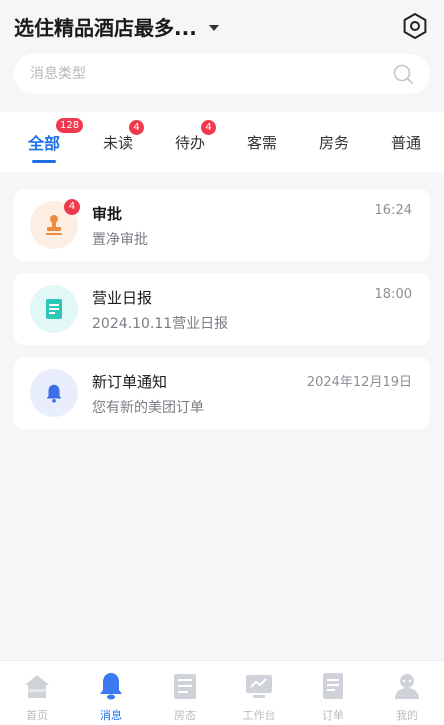 The image size is (444, 725). I want to click on profile-icon, so click(407, 686).